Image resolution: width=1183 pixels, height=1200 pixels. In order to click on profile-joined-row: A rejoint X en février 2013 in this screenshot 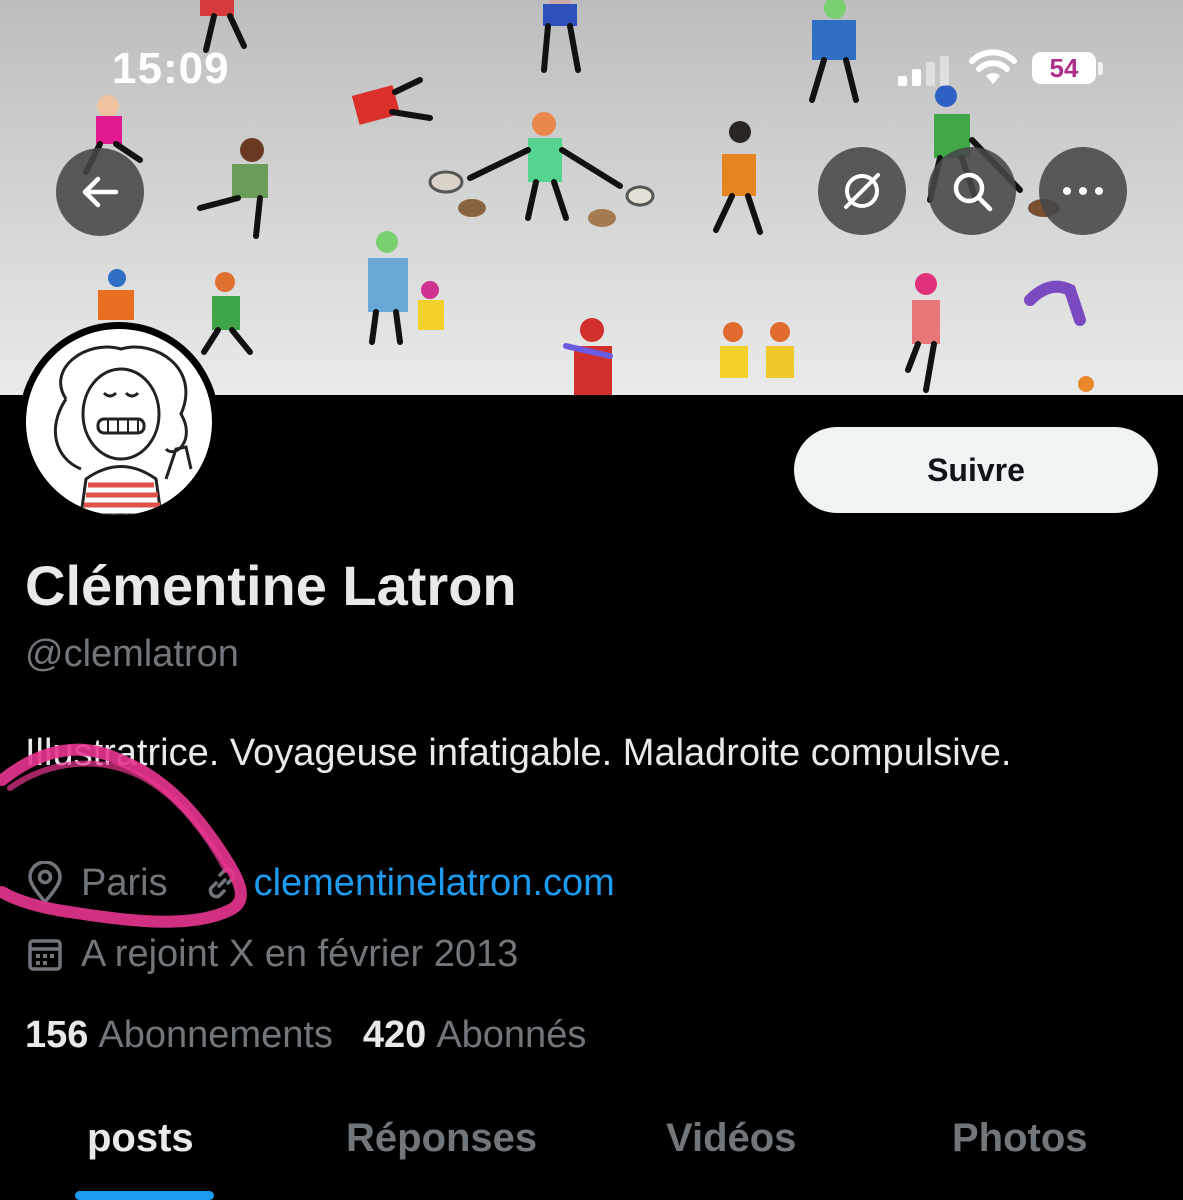, I will do `click(271, 954)`.